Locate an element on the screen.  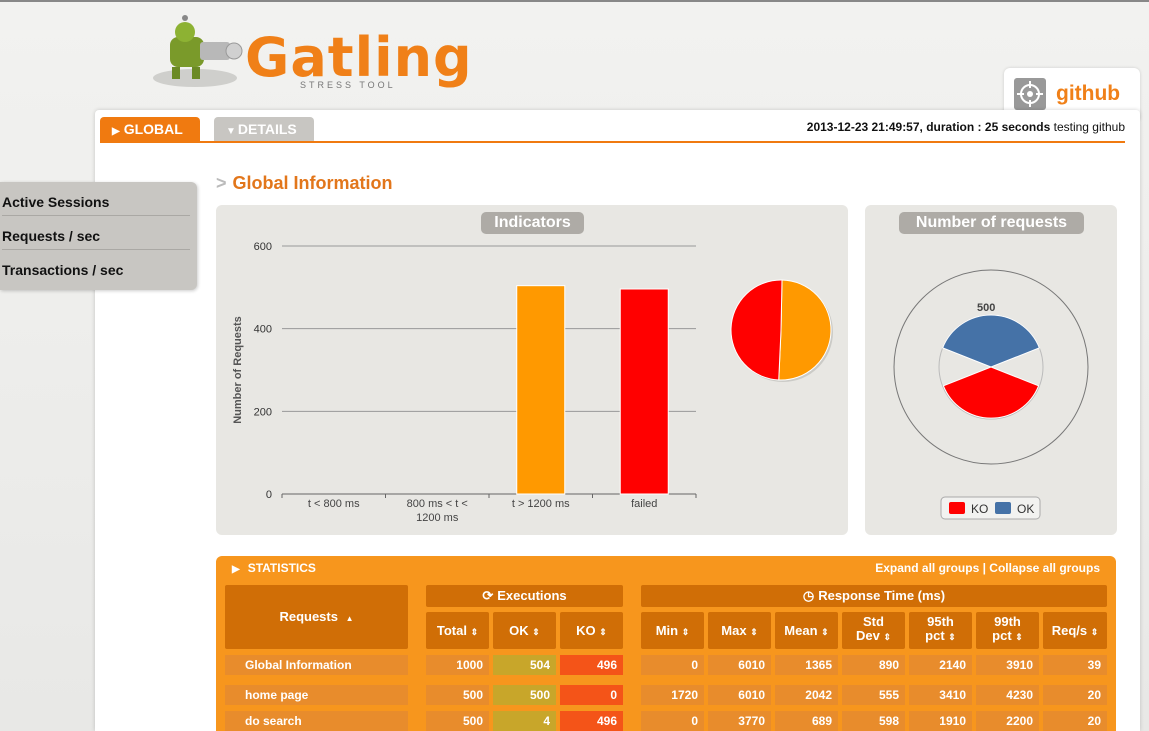
y-tick-label: 200 is located at coordinates (263, 412).